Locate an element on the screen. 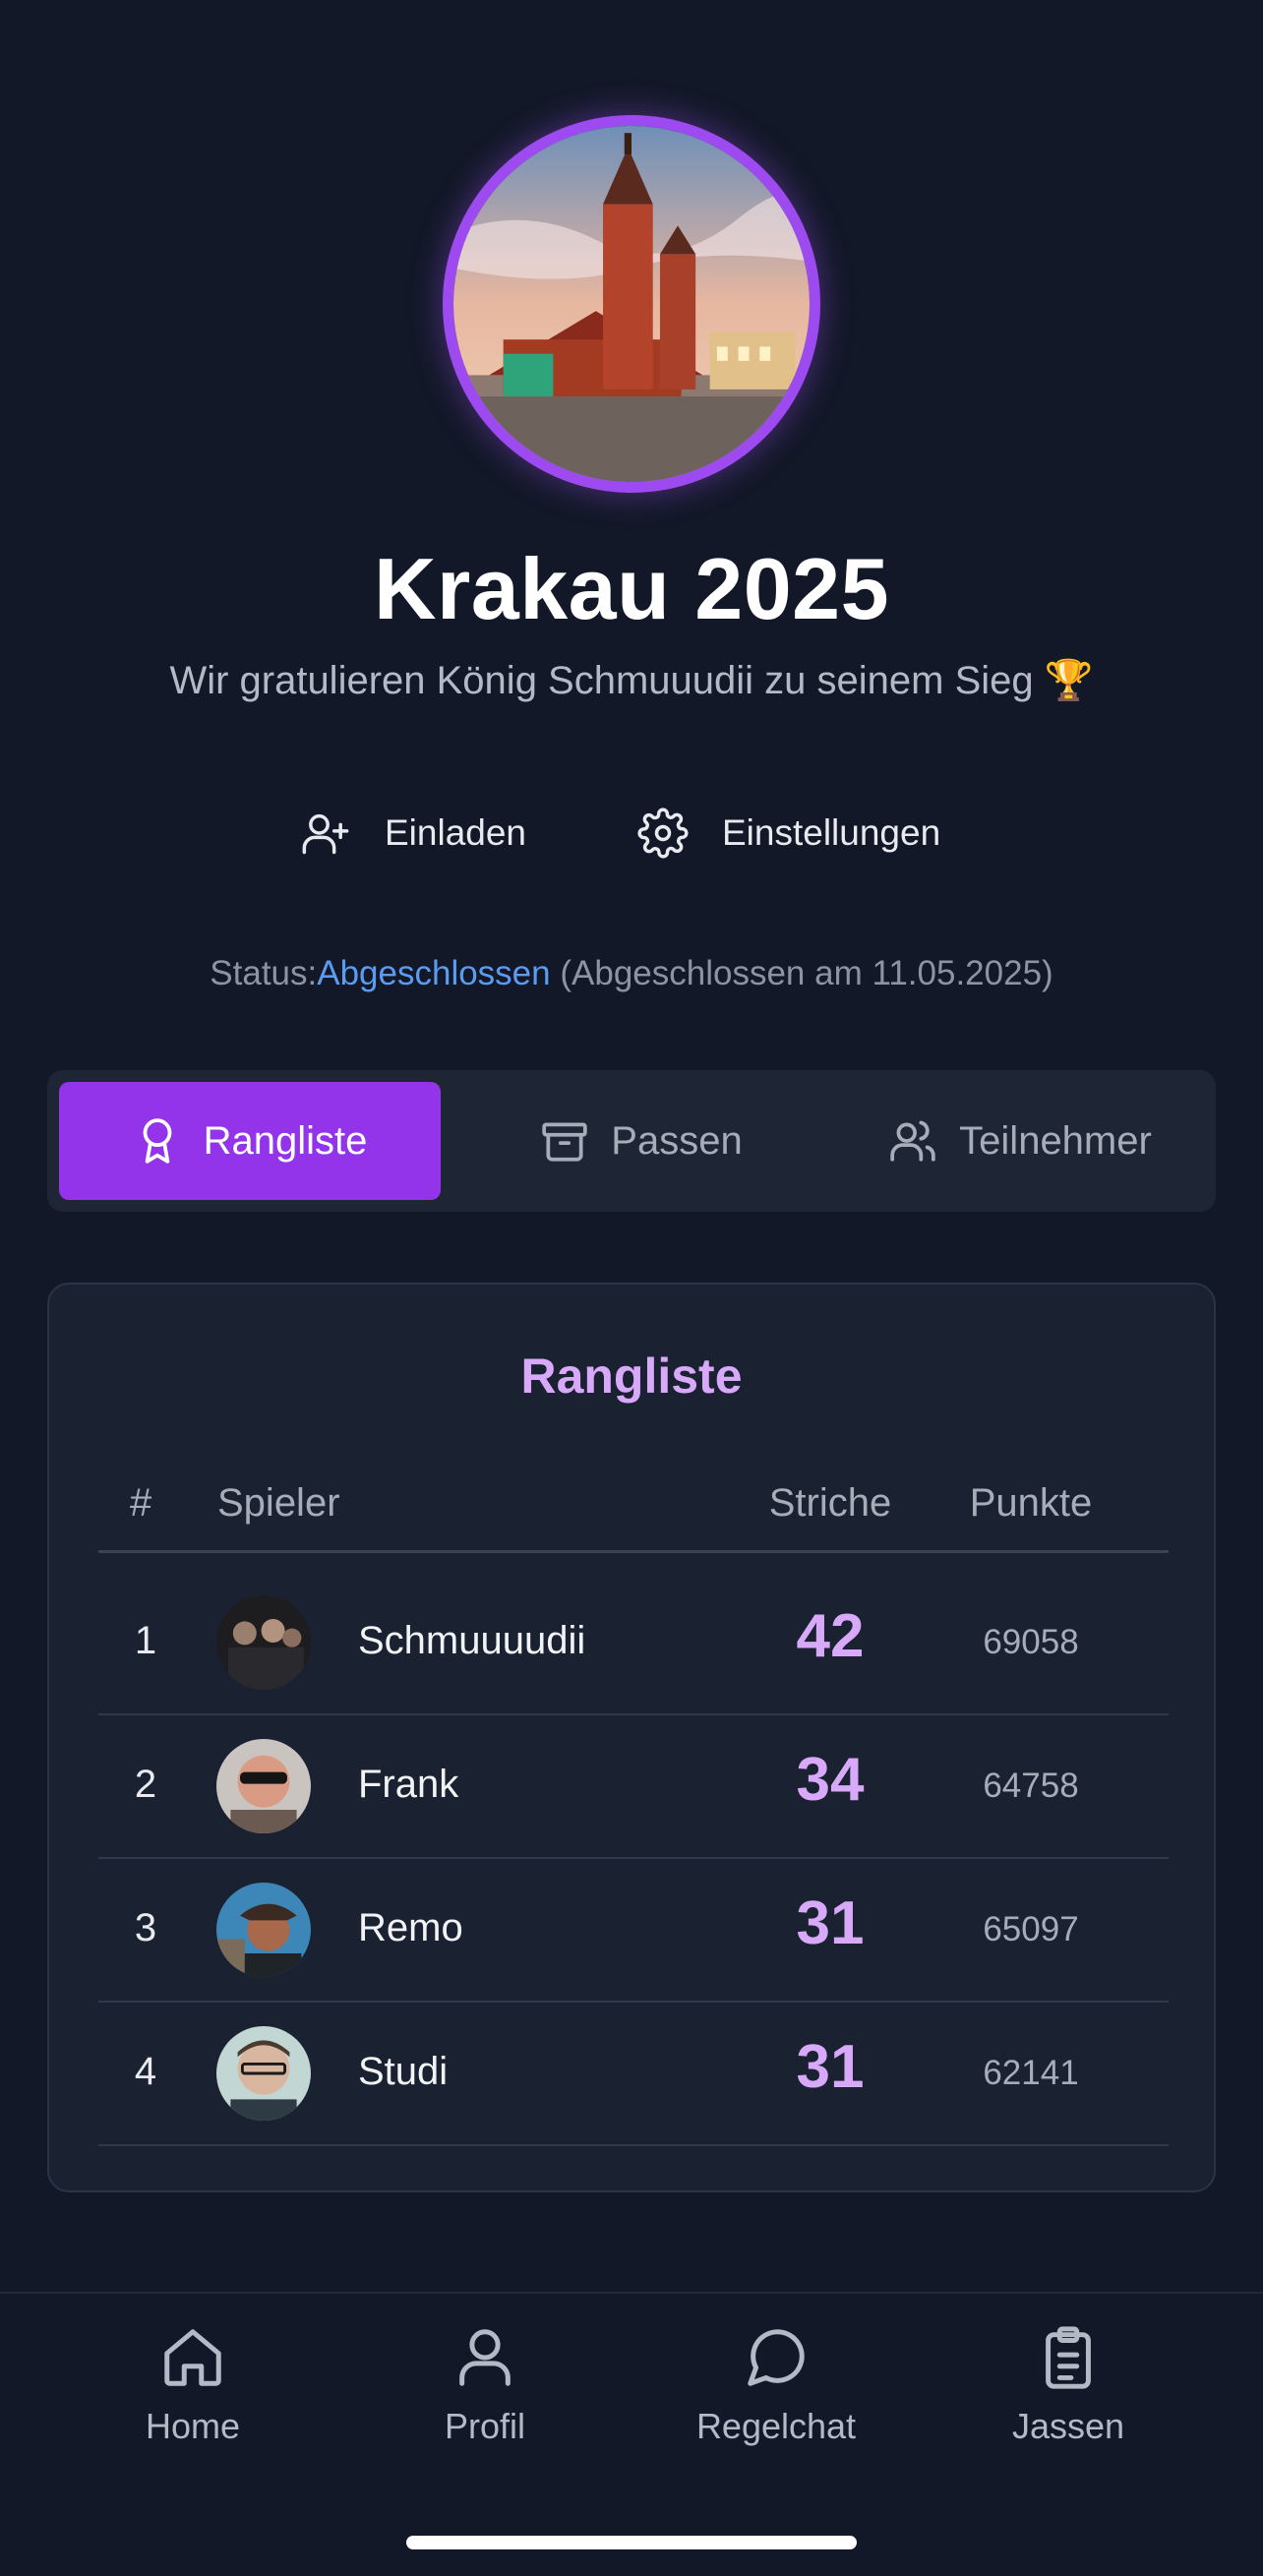 This screenshot has width=1263, height=2576. header-points: Punkte is located at coordinates (1031, 1503).